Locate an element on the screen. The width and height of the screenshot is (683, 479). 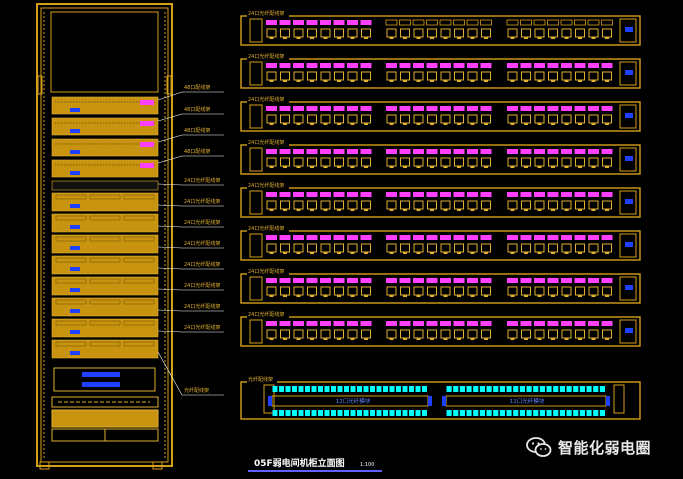
unit-blue-tag is located at coordinates (75, 332).